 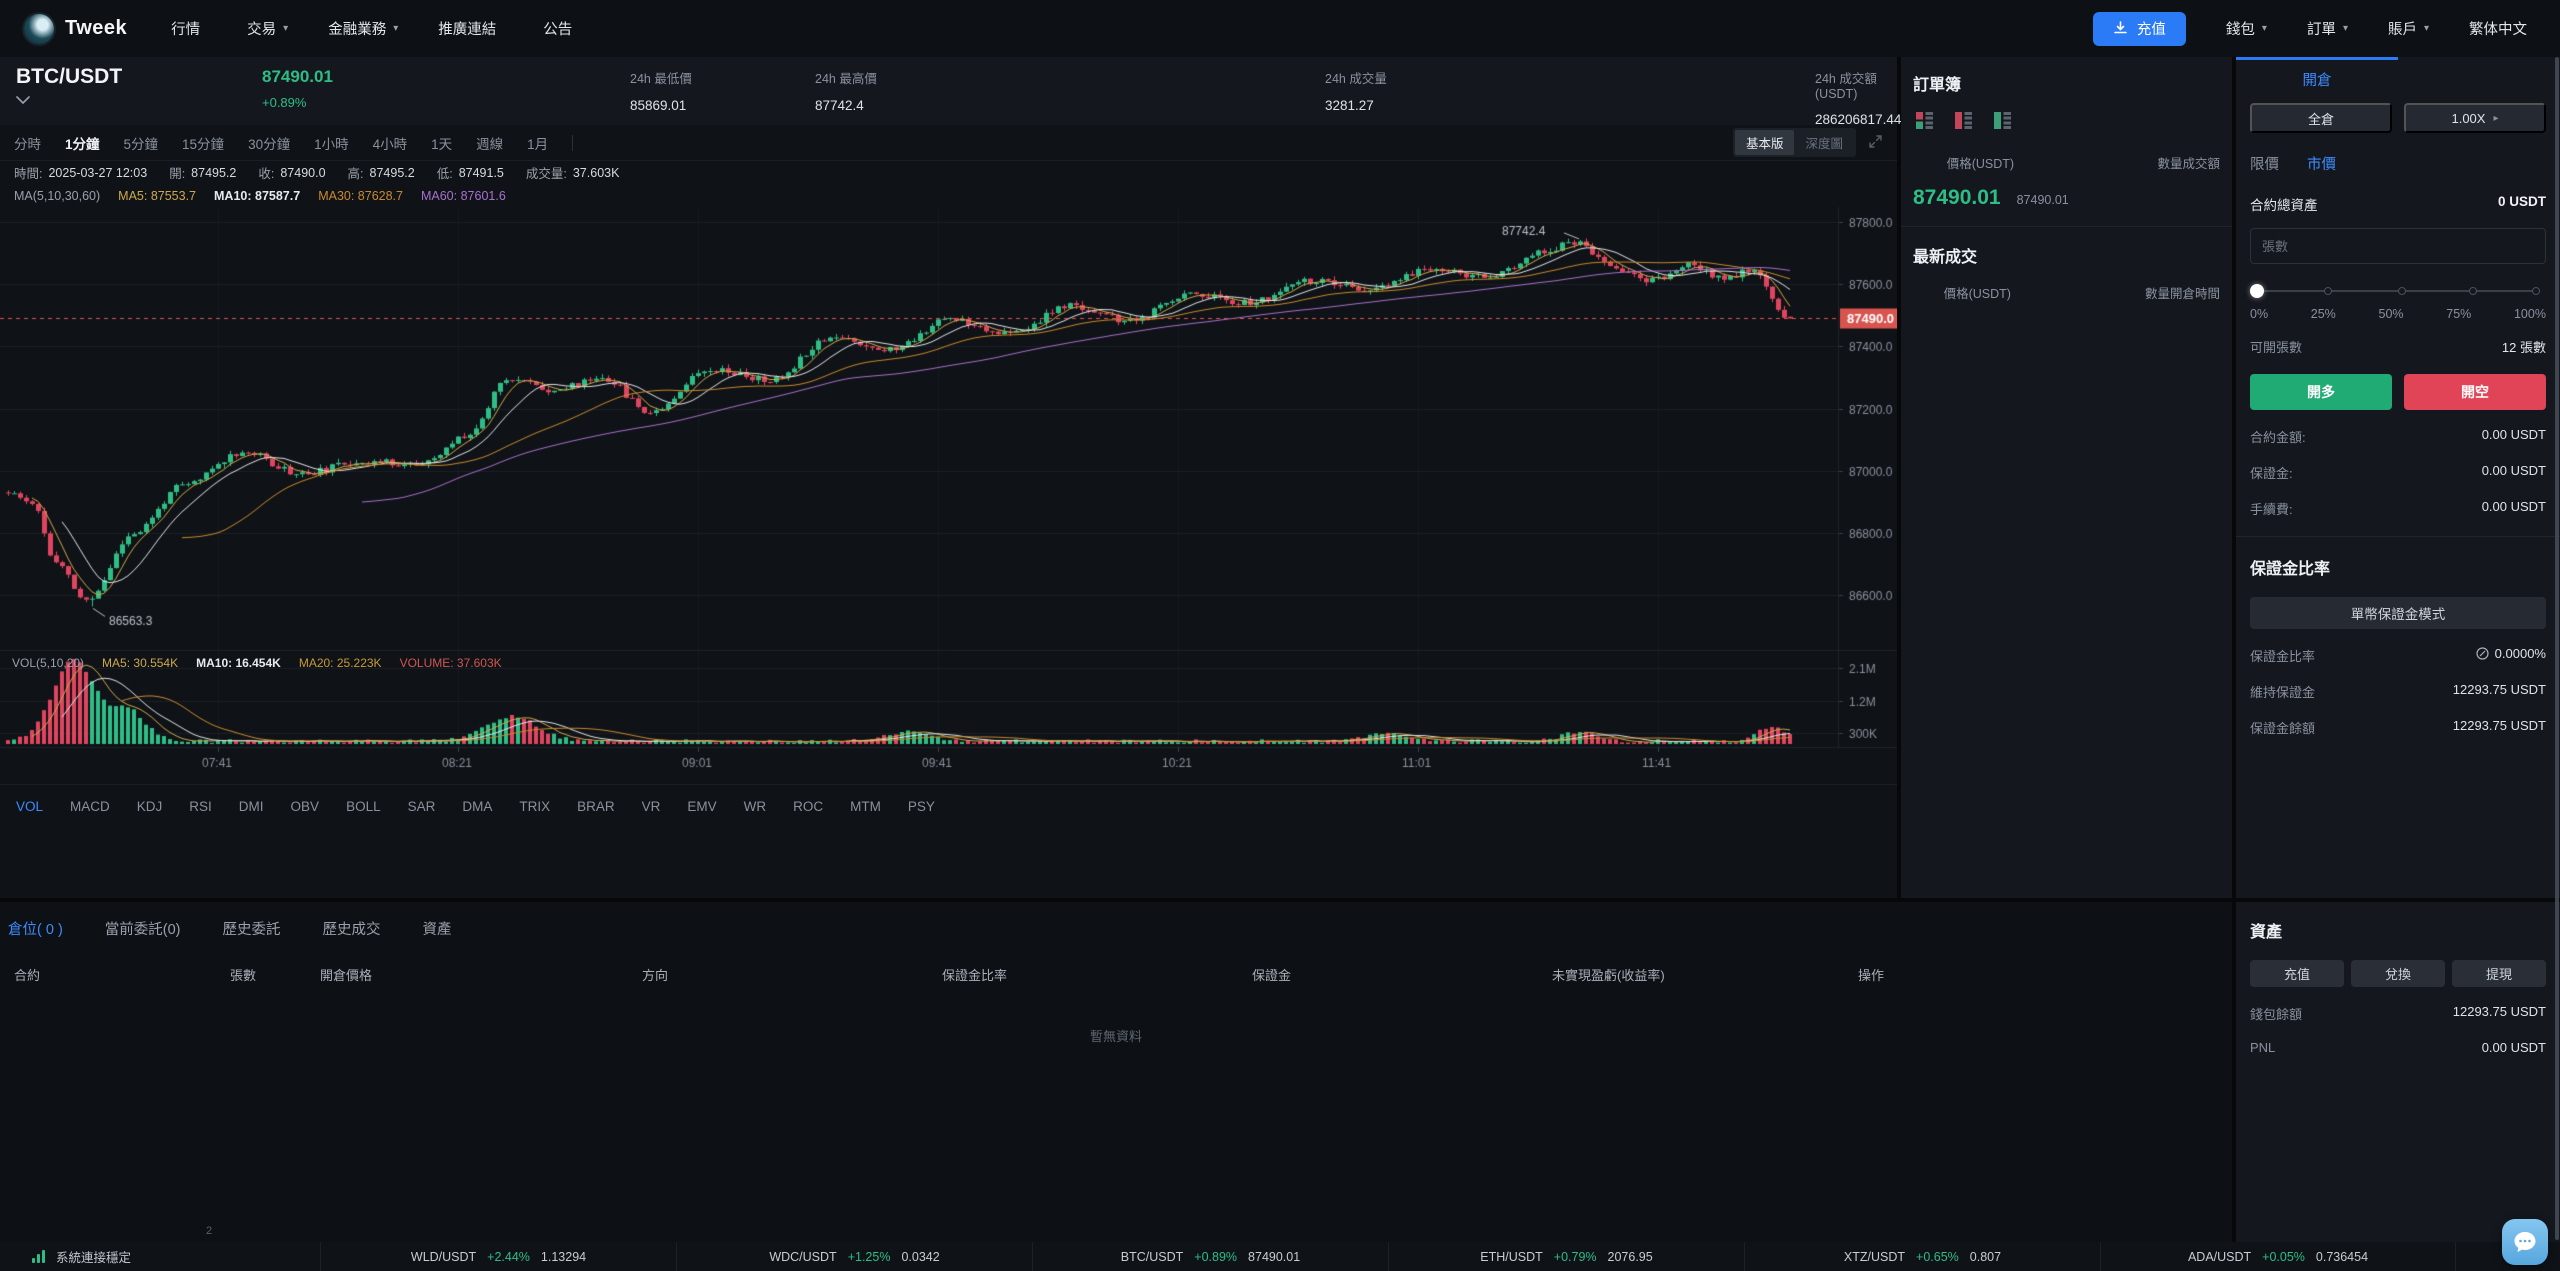 What do you see at coordinates (2246, 28) in the screenshot?
I see `nav-item: 錢包 ▾` at bounding box center [2246, 28].